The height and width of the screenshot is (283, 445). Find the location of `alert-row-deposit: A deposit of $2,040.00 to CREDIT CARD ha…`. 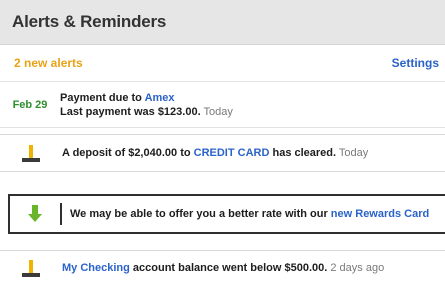

alert-row-deposit: A deposit of $2,040.00 to CREDIT CARD ha… is located at coordinates (222, 153).